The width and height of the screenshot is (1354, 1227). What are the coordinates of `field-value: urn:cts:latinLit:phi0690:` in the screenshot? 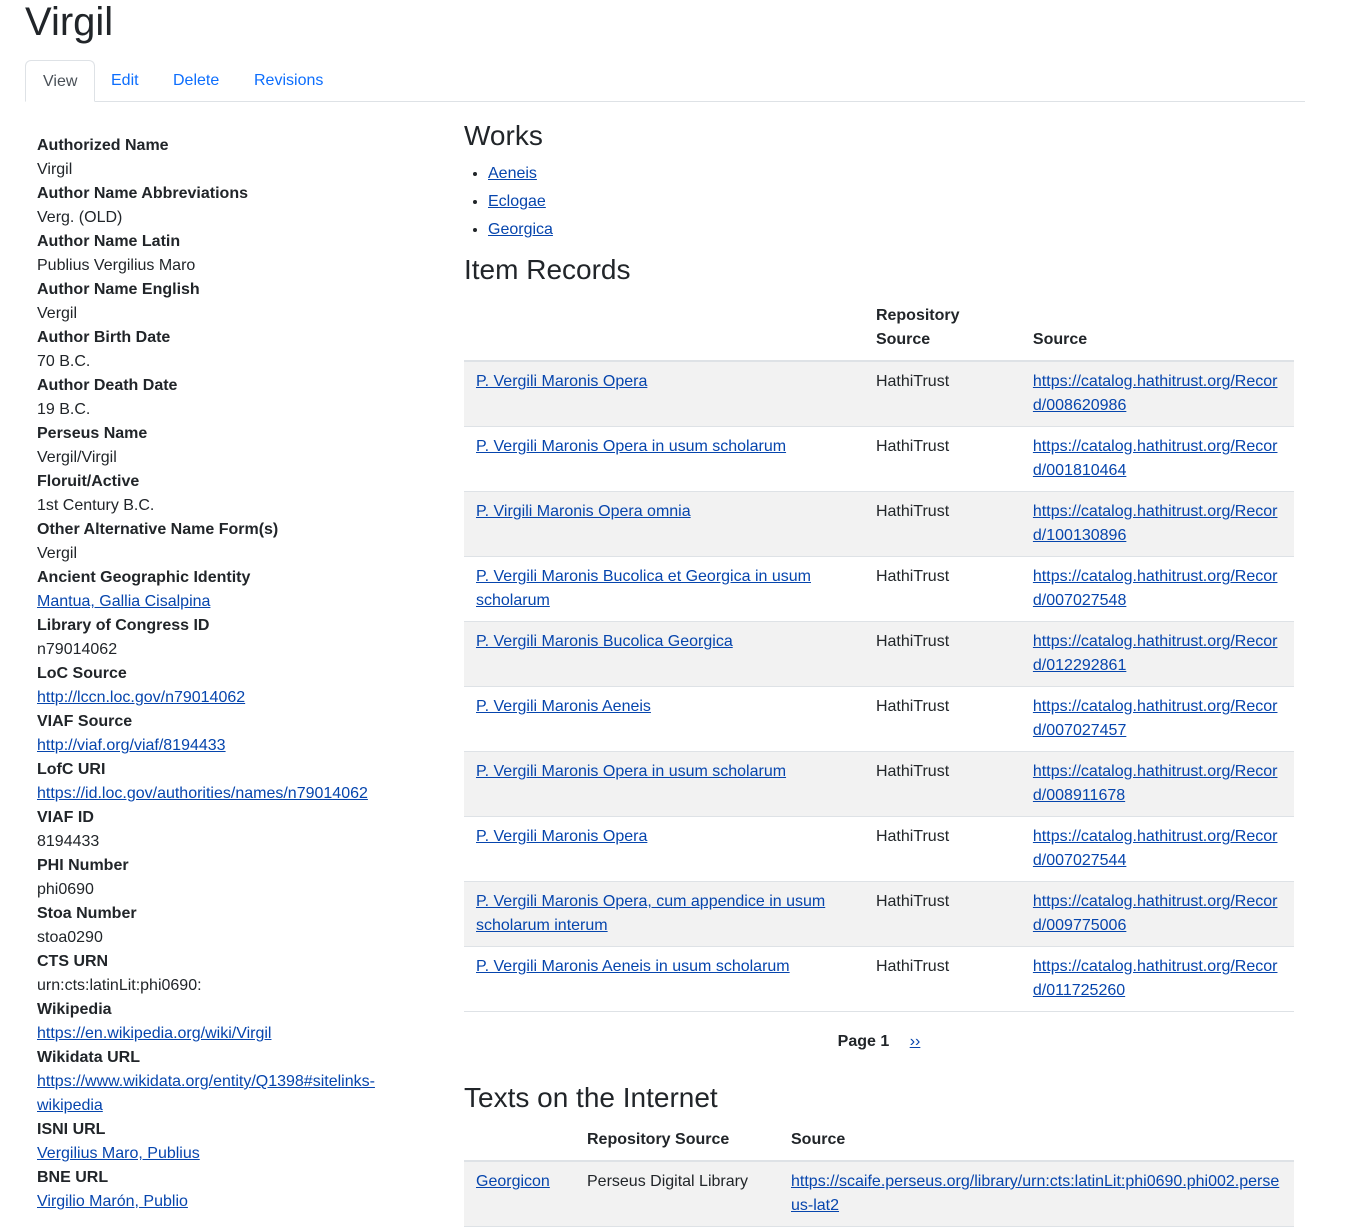 It's located at (119, 985).